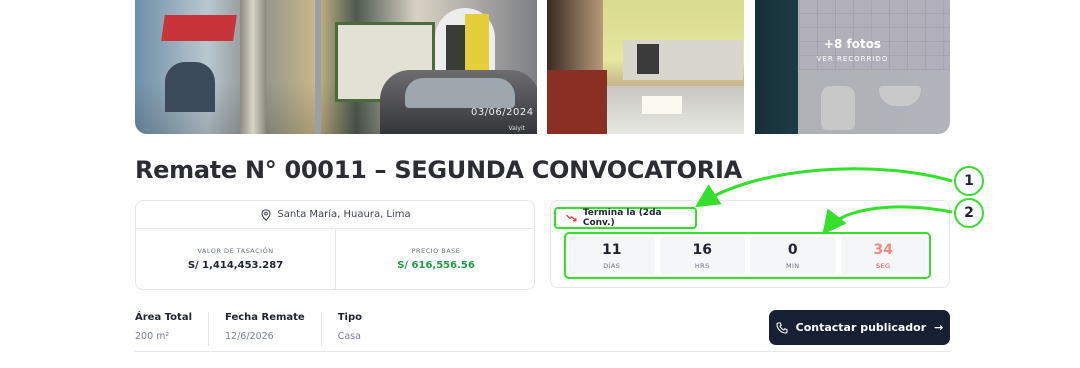  I want to click on annotation-marker-2: 2, so click(969, 213).